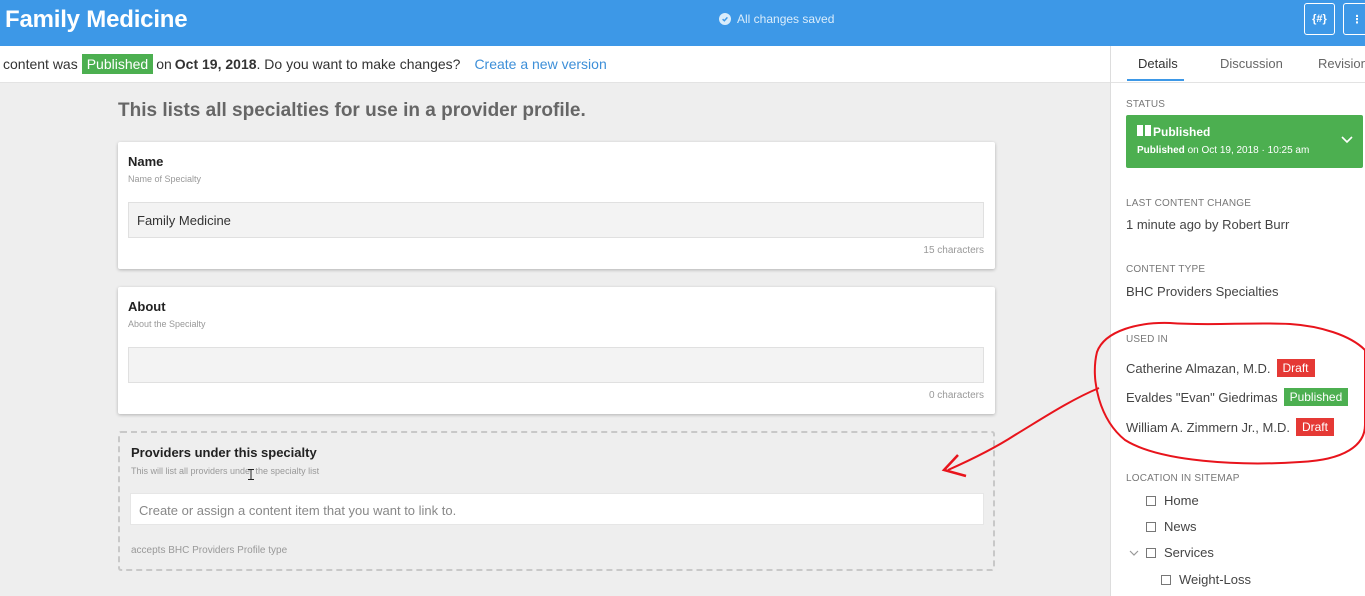 The image size is (1365, 596). Describe the element at coordinates (953, 250) in the screenshot. I see `name-char-count: 15 characters` at that location.